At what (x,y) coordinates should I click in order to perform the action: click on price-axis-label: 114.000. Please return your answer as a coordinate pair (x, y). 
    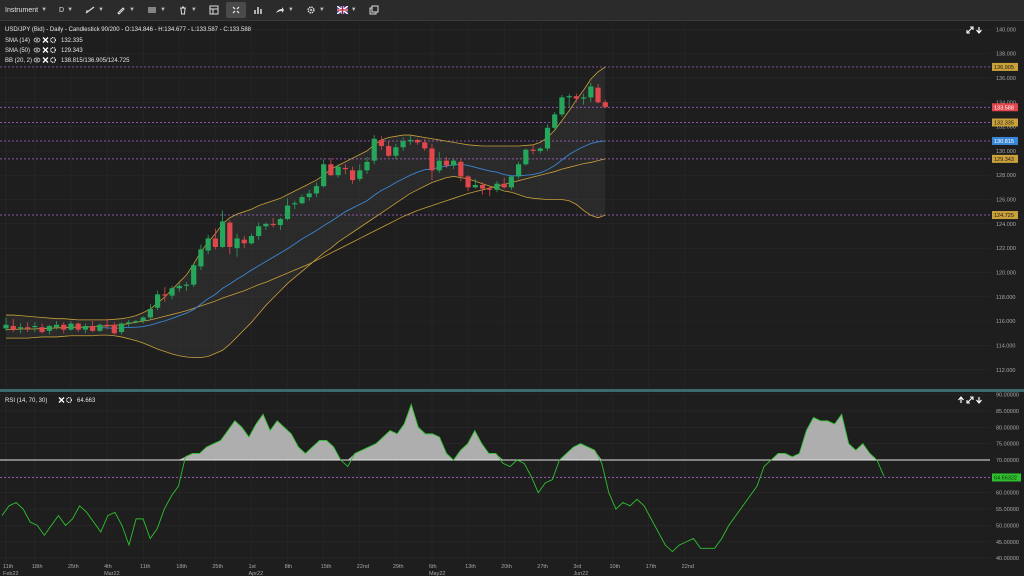
    Looking at the image, I should click on (1005, 346).